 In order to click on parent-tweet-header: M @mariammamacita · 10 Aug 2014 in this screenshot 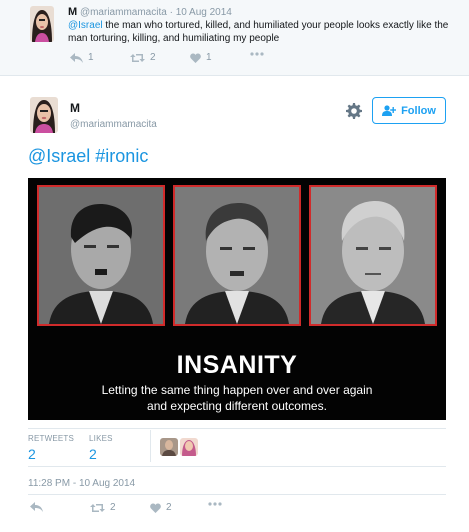, I will do `click(150, 12)`.